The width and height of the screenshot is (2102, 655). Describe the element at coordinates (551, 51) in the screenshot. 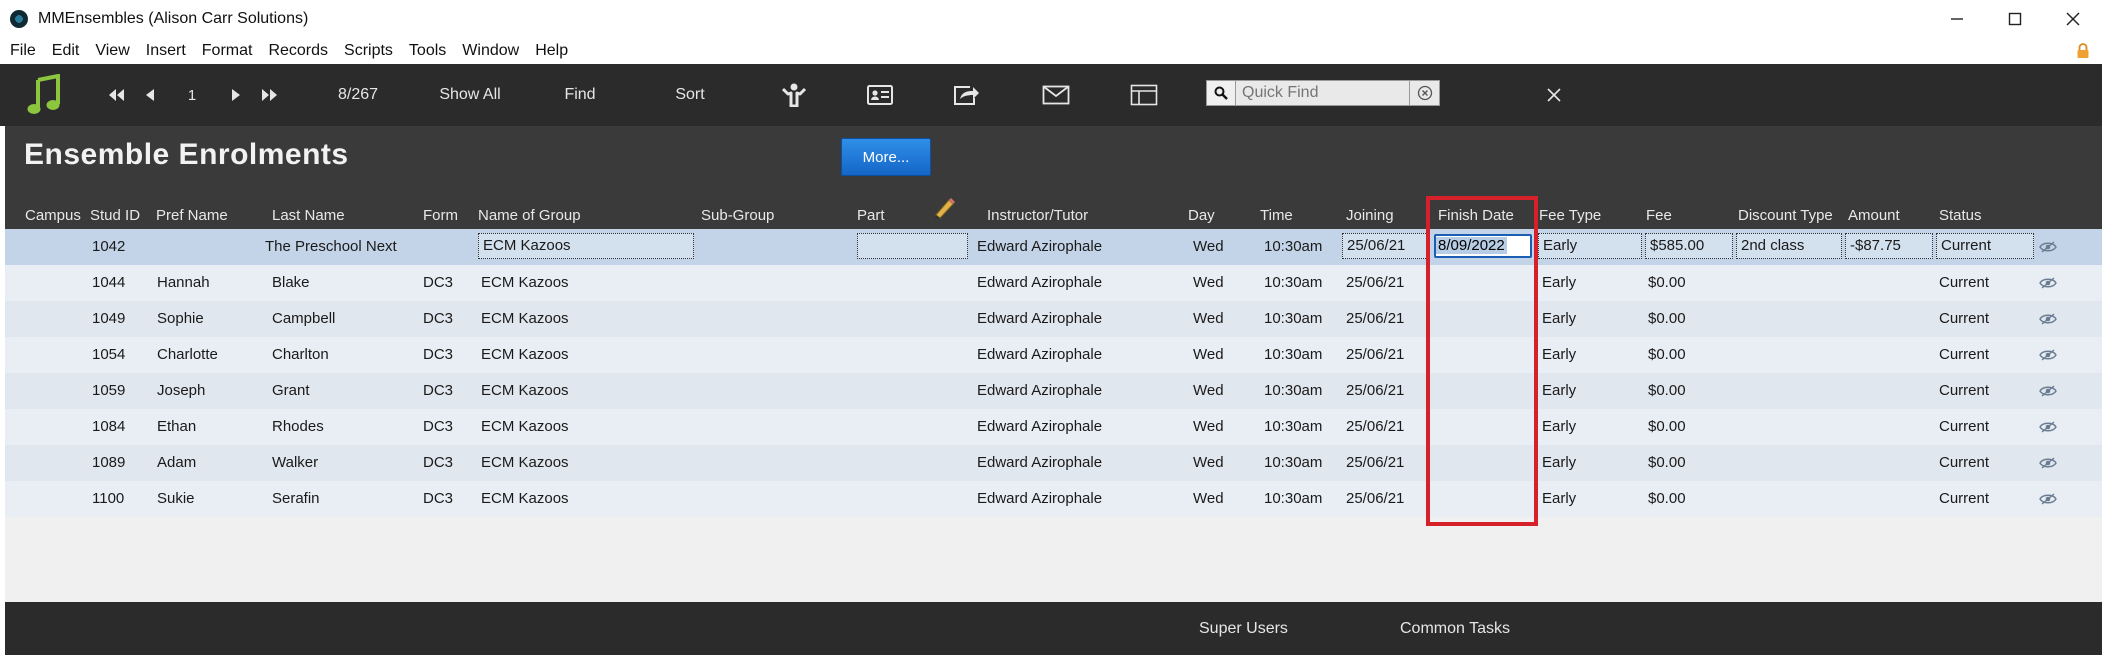

I see `menu-help: Help` at that location.